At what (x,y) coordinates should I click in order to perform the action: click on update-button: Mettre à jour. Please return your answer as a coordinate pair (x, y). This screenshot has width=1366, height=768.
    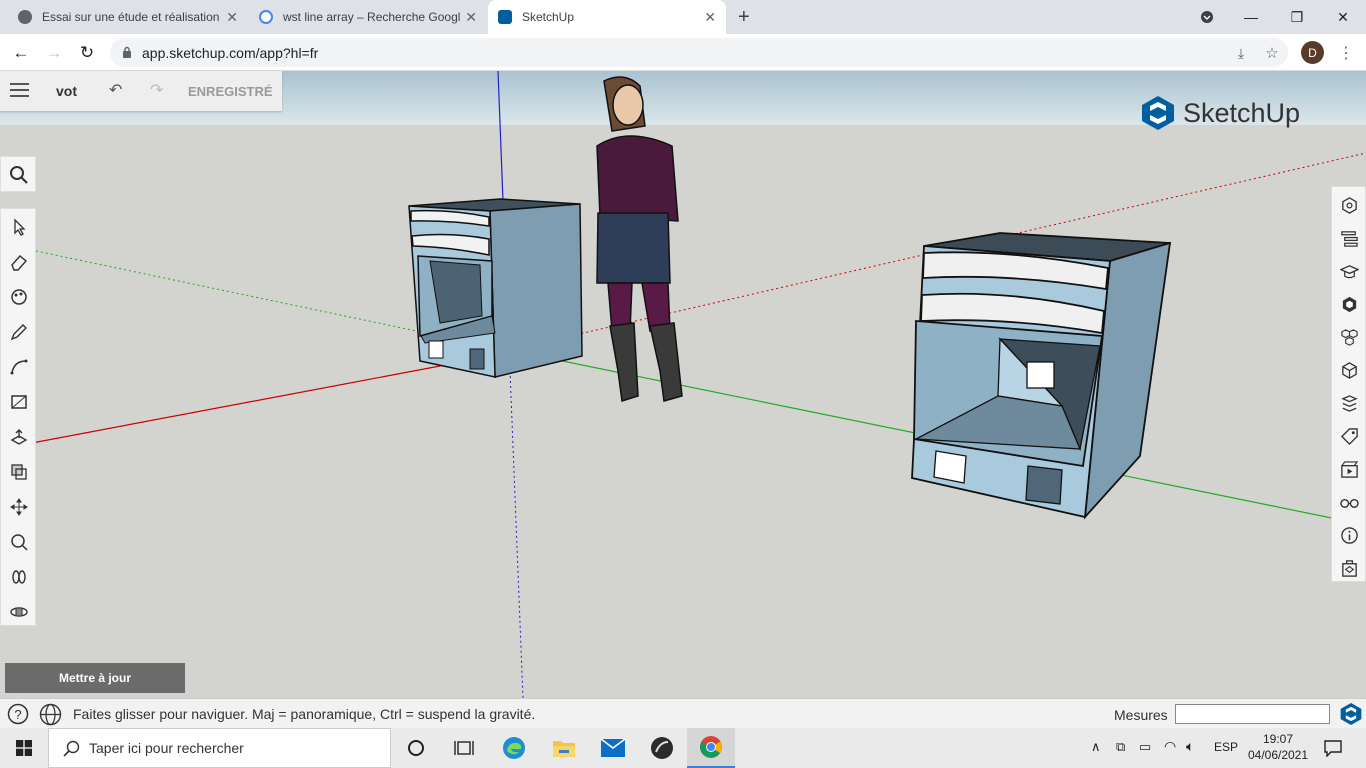
    Looking at the image, I should click on (95, 678).